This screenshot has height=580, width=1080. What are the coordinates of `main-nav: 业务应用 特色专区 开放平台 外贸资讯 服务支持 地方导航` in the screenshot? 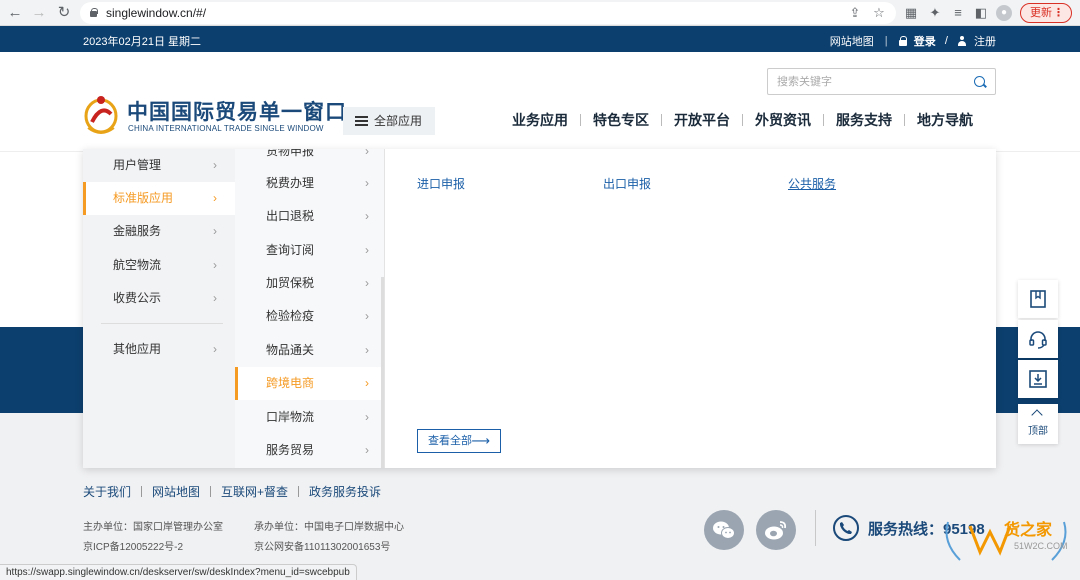 It's located at (742, 120).